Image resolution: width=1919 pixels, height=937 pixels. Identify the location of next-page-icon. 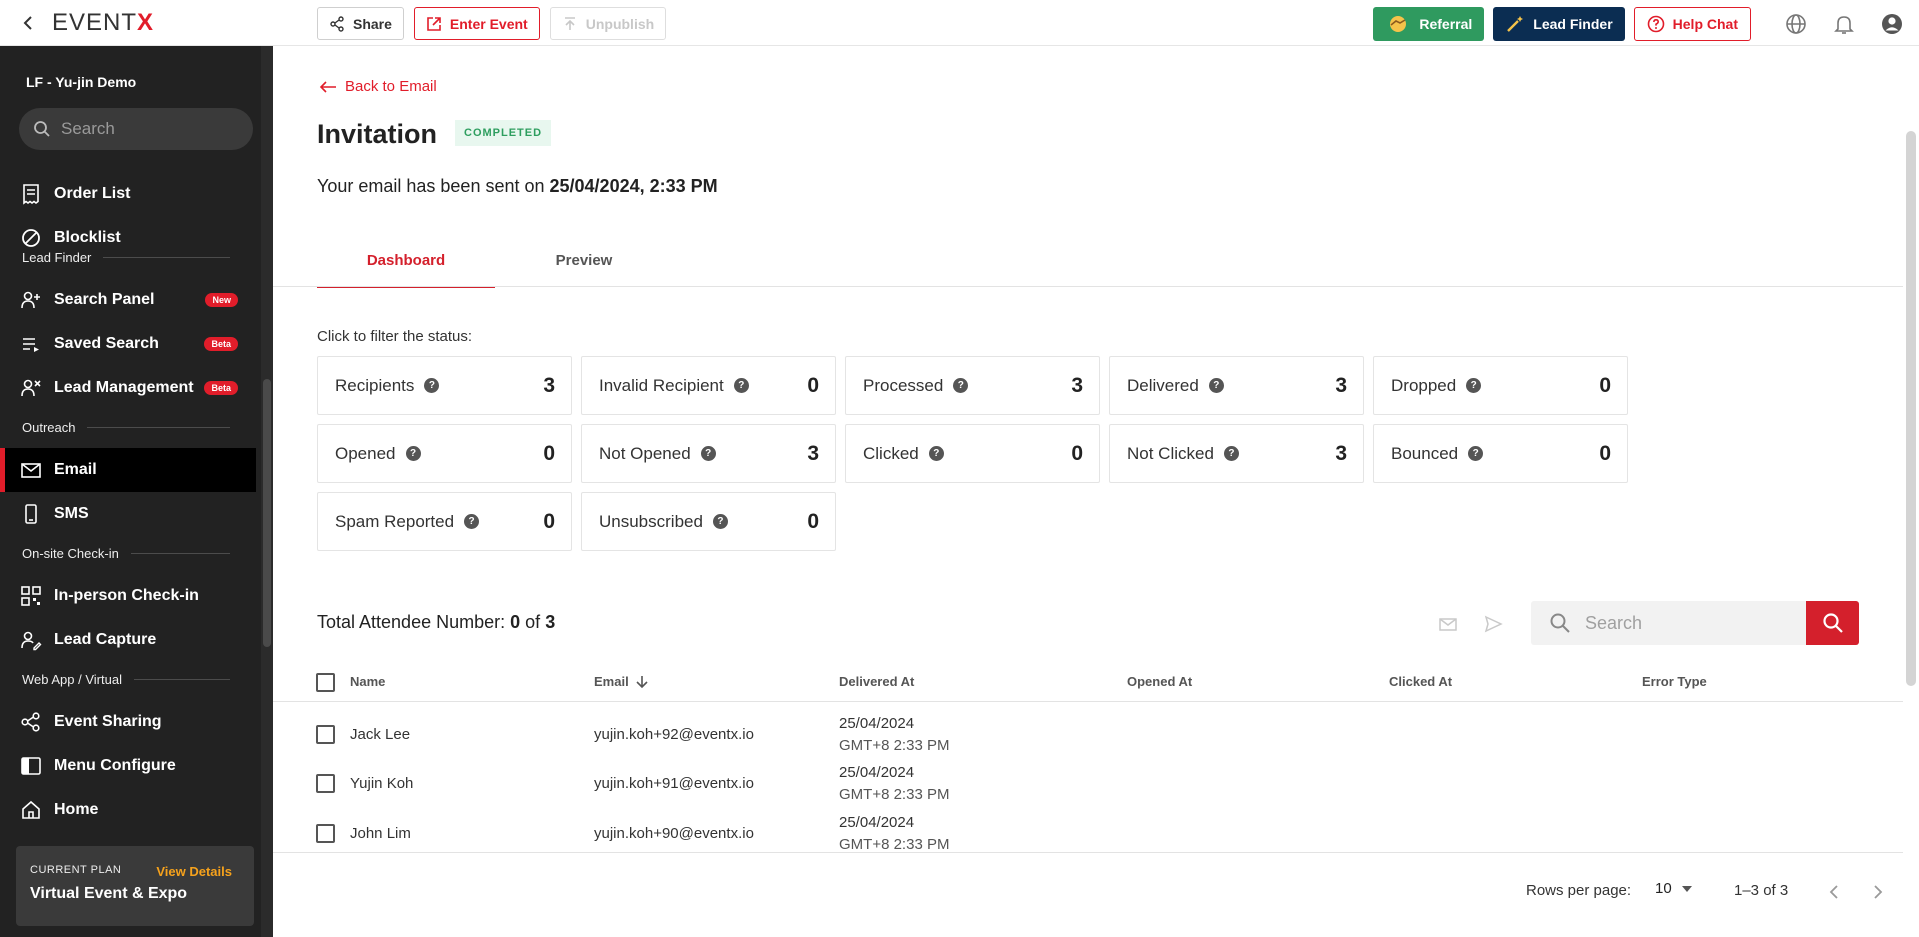
(1878, 892).